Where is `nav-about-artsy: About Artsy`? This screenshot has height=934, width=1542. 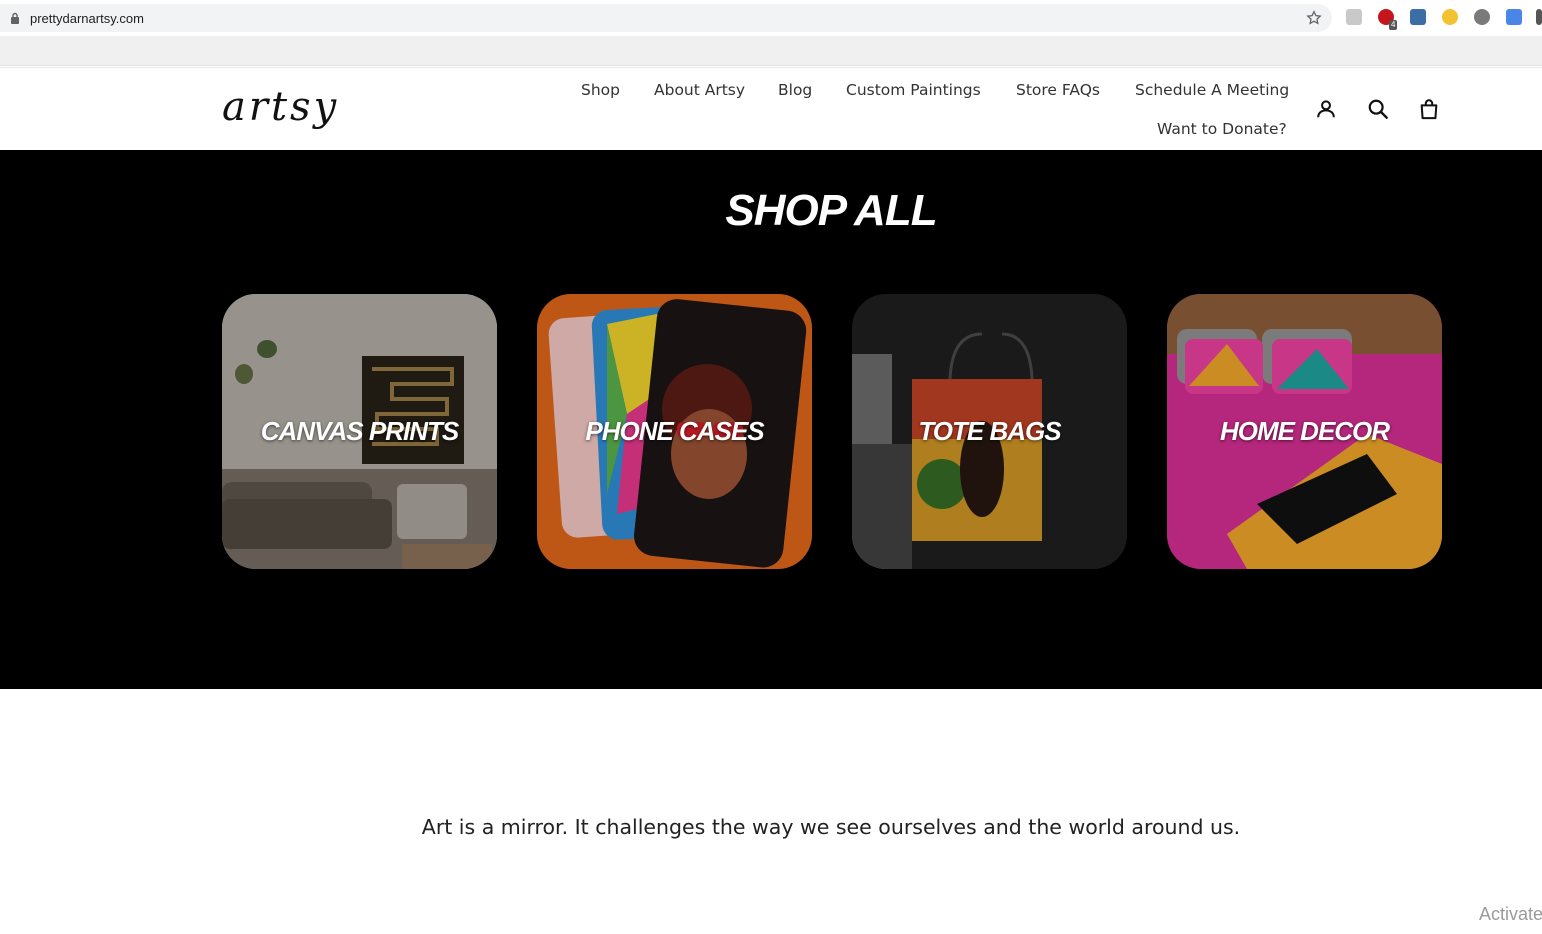 nav-about-artsy: About Artsy is located at coordinates (699, 90).